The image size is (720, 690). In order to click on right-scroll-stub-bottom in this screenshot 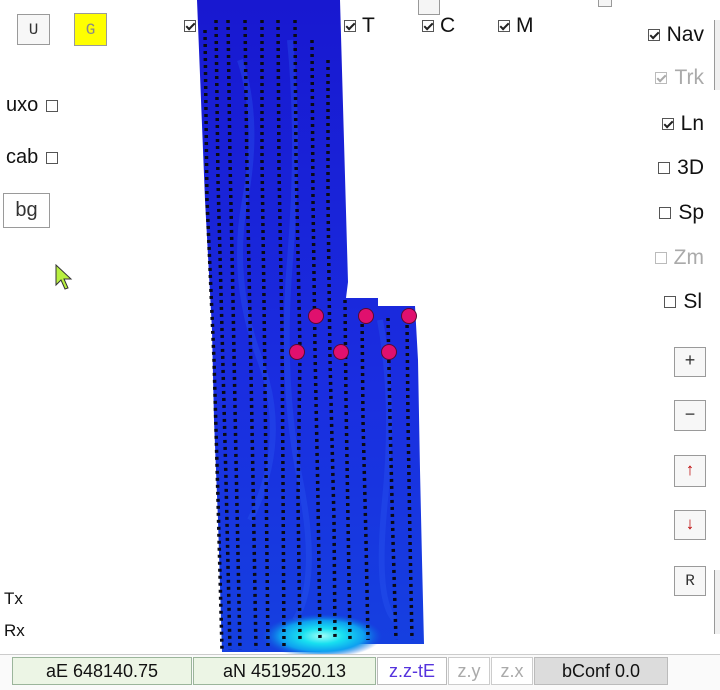, I will do `click(717, 602)`.